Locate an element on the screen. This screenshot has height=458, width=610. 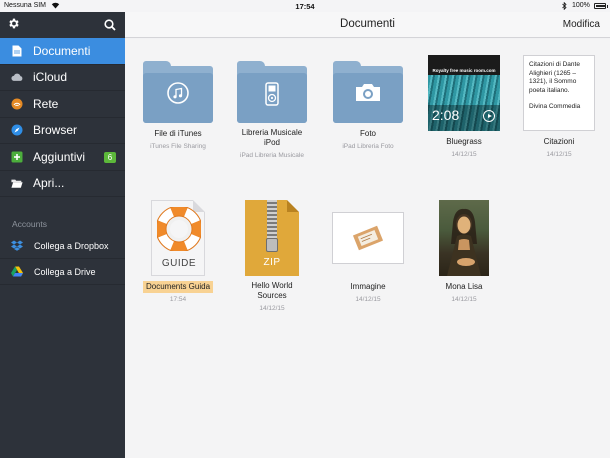
file-item-immagine: Immagine 14/12/15 is located at coordinates (368, 252).